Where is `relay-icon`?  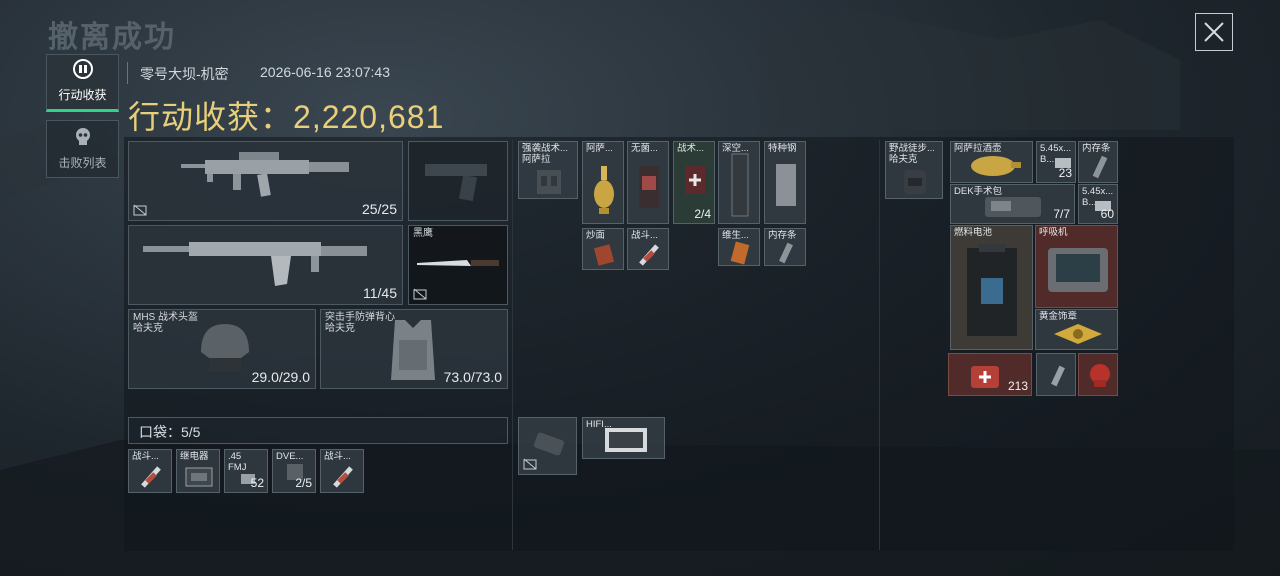
relay-icon is located at coordinates (199, 477).